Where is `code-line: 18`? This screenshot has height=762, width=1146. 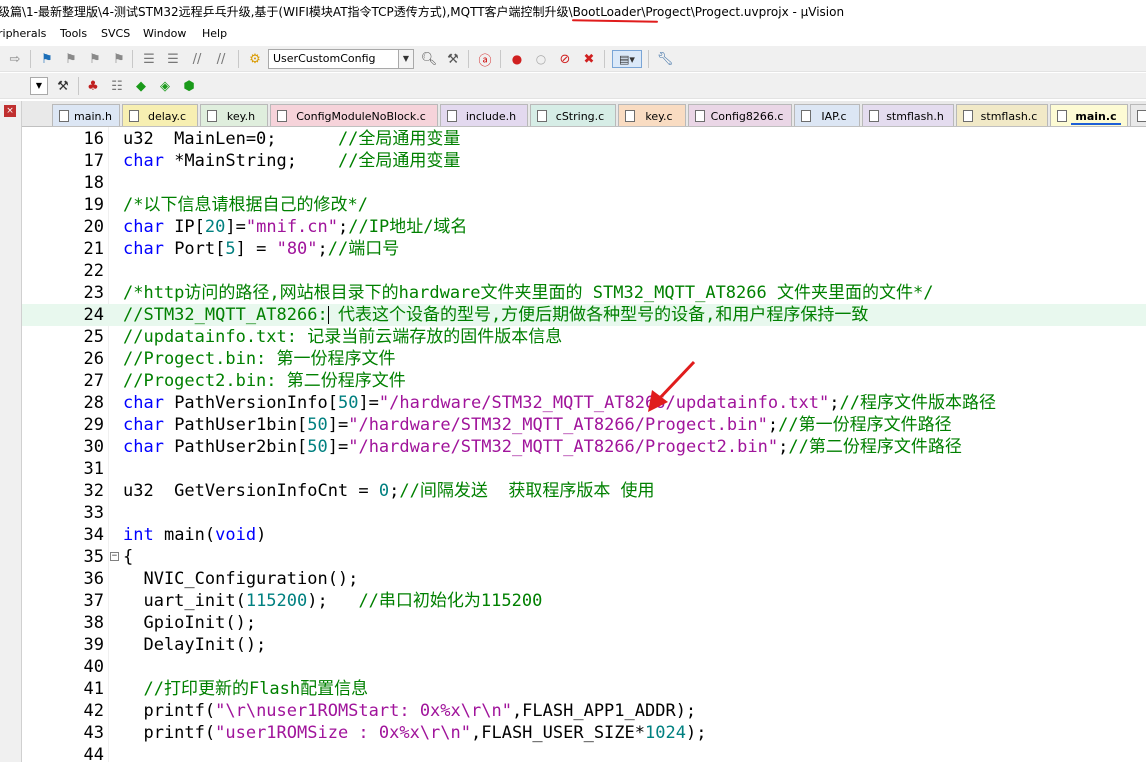
code-line: 18 is located at coordinates (93, 183).